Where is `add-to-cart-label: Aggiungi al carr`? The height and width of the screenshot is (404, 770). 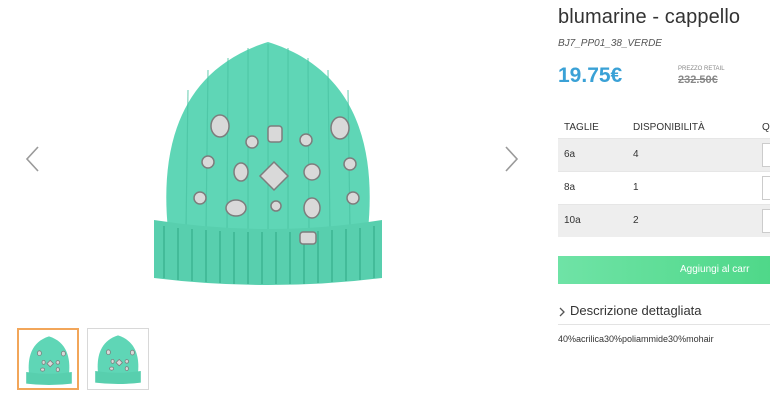
add-to-cart-label: Aggiungi al carr is located at coordinates (715, 269).